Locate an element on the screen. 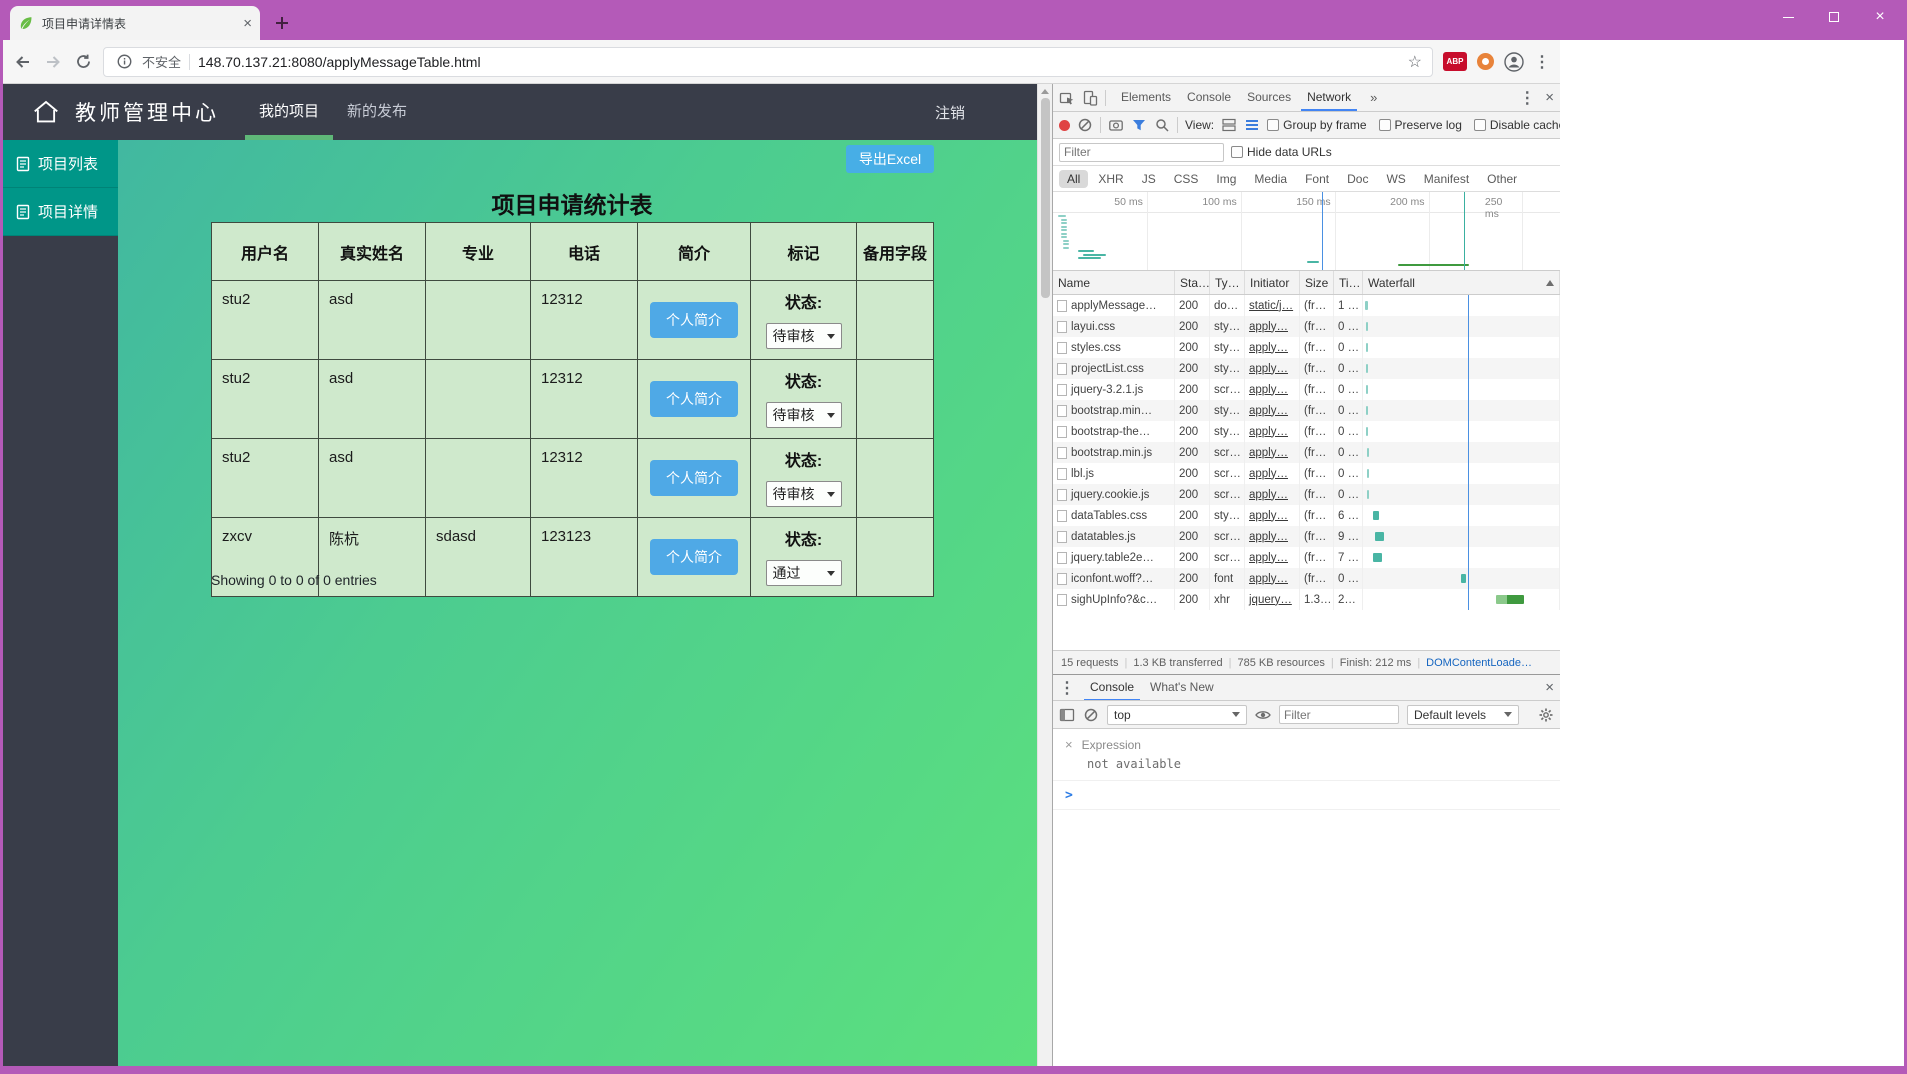  info-icon is located at coordinates (124, 62).